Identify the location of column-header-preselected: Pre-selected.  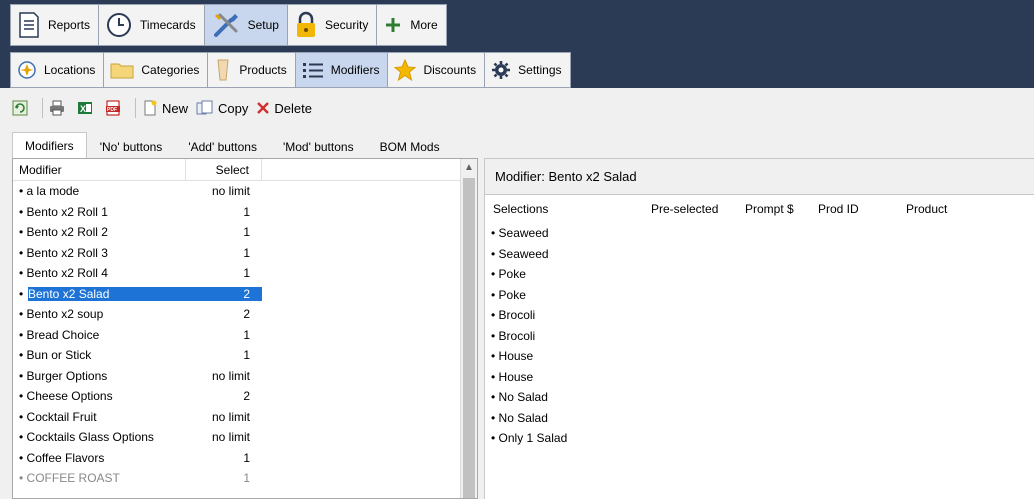
(684, 209).